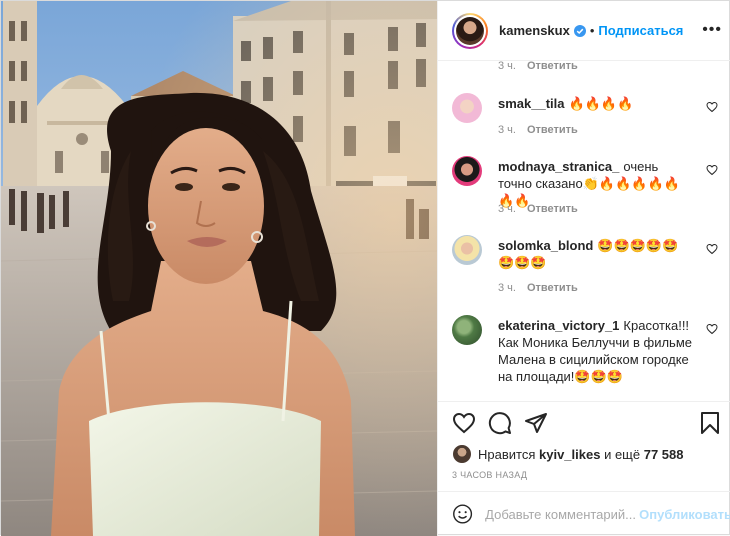  I want to click on author-avatar, so click(470, 30).